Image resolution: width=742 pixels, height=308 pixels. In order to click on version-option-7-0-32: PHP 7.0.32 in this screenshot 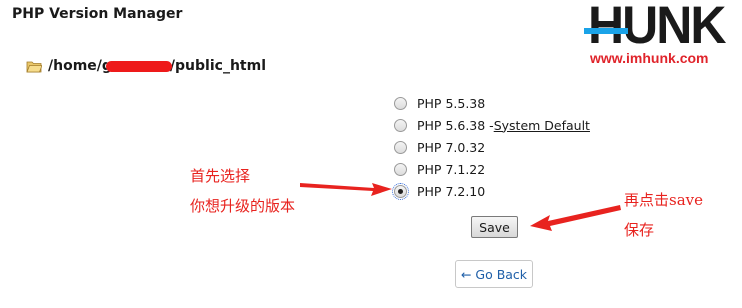, I will do `click(492, 147)`.